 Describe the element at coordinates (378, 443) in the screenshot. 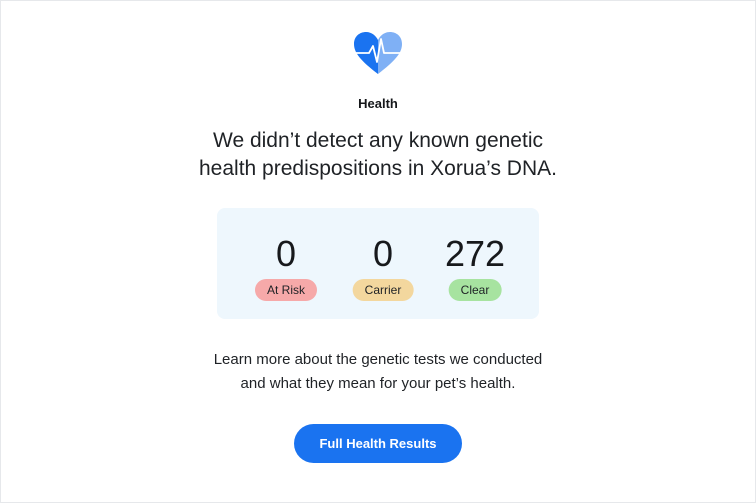

I see `full-health-results-button: Full Health Results` at that location.